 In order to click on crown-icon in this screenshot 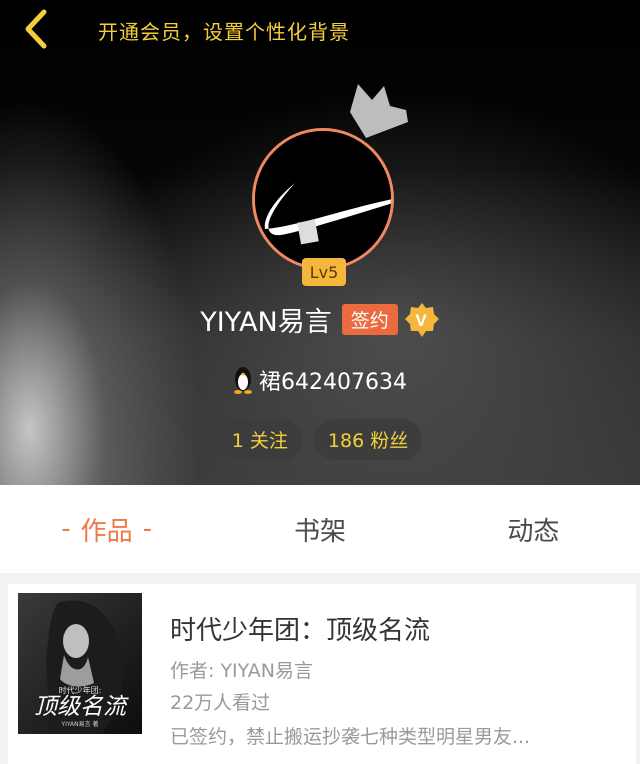, I will do `click(379, 111)`.